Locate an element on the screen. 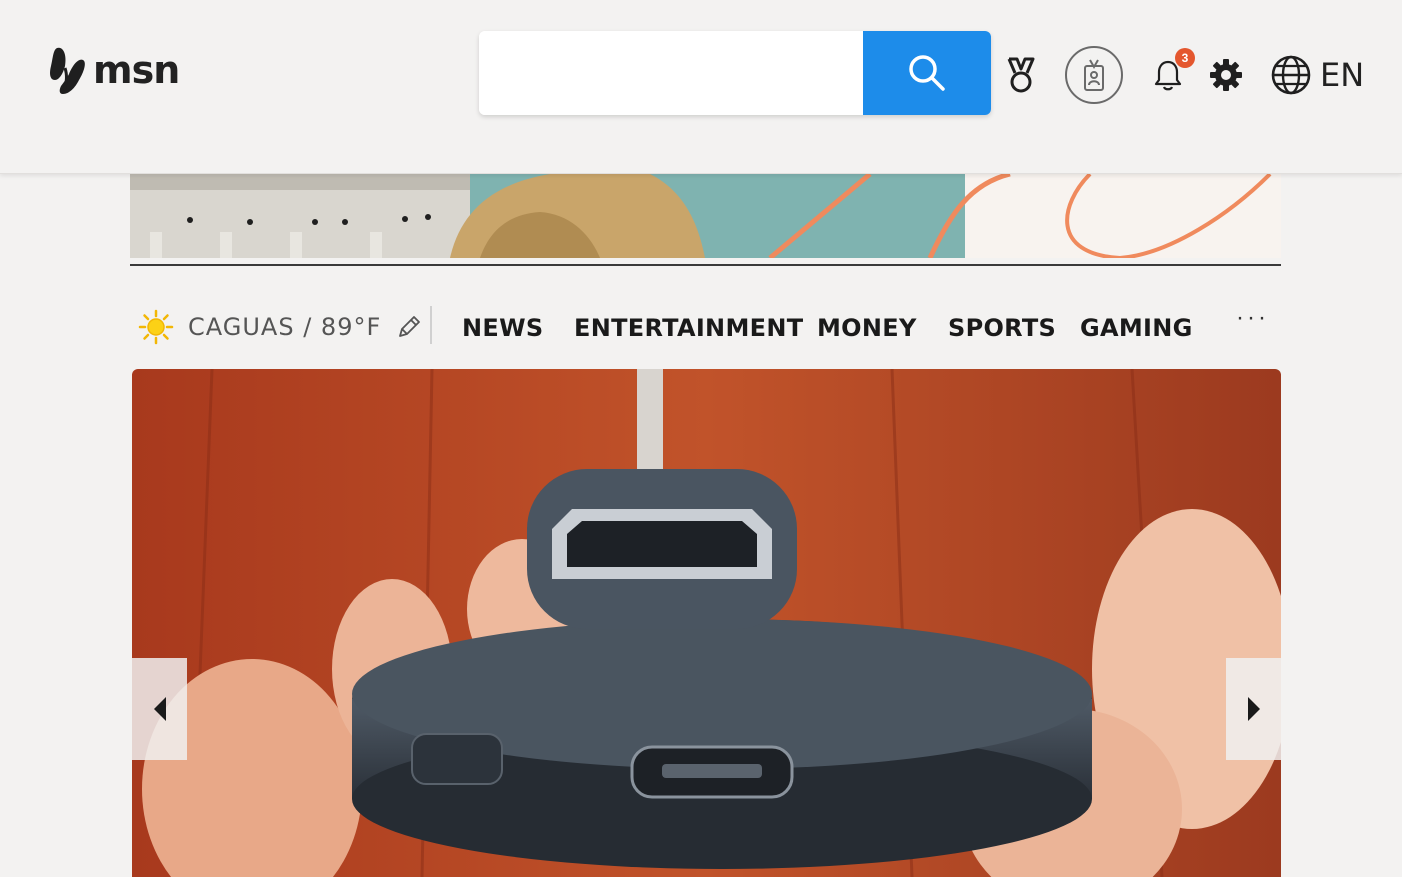  rewards-icon is located at coordinates (1021, 75).